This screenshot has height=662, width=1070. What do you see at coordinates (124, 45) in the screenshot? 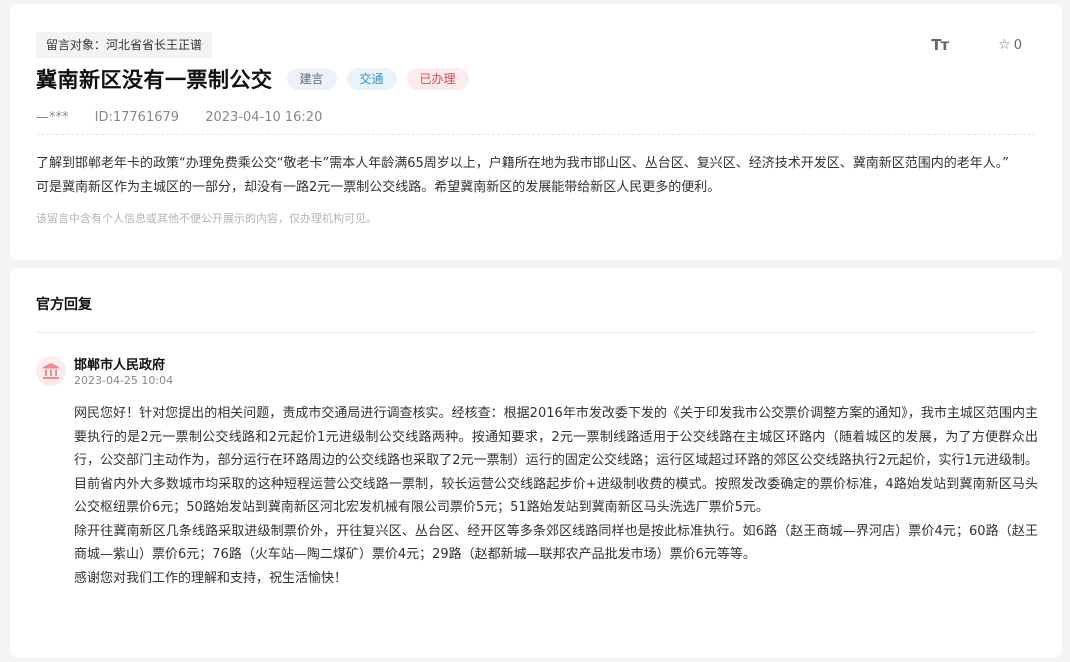
I see `message-target-badge: 留言对象：河北省省长王正谱` at bounding box center [124, 45].